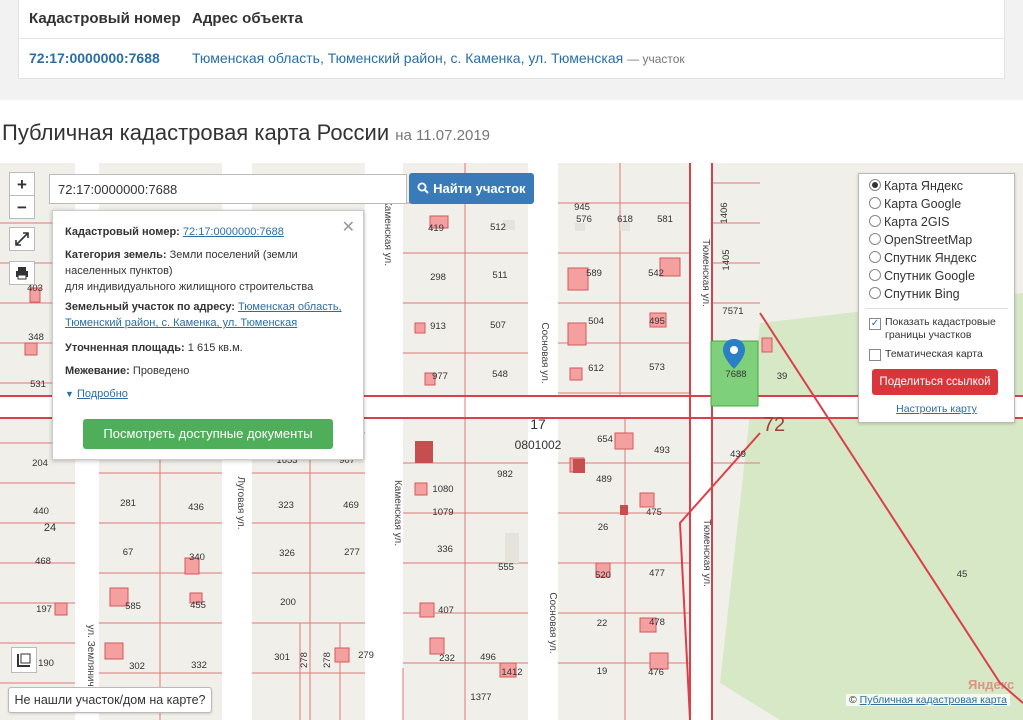 The height and width of the screenshot is (720, 1023). I want to click on legend-button, so click(24, 660).